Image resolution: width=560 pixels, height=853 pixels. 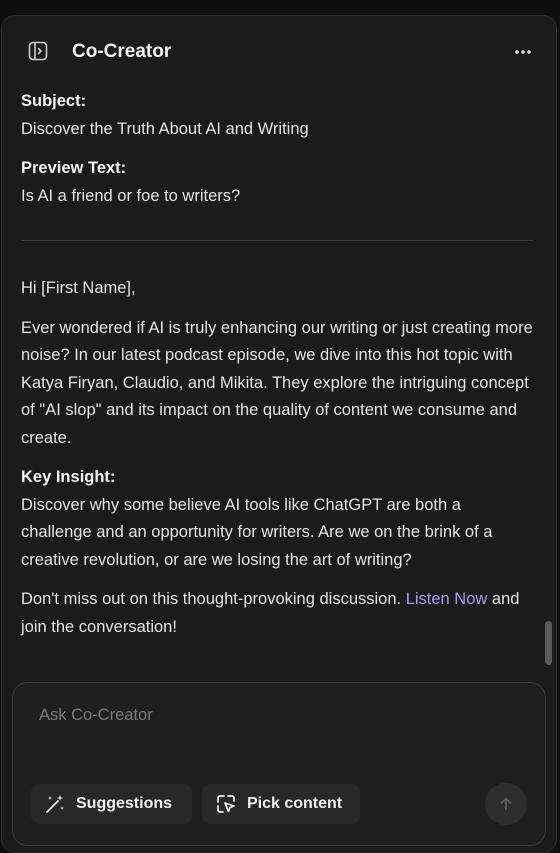 I want to click on more-options-button, so click(x=523, y=52).